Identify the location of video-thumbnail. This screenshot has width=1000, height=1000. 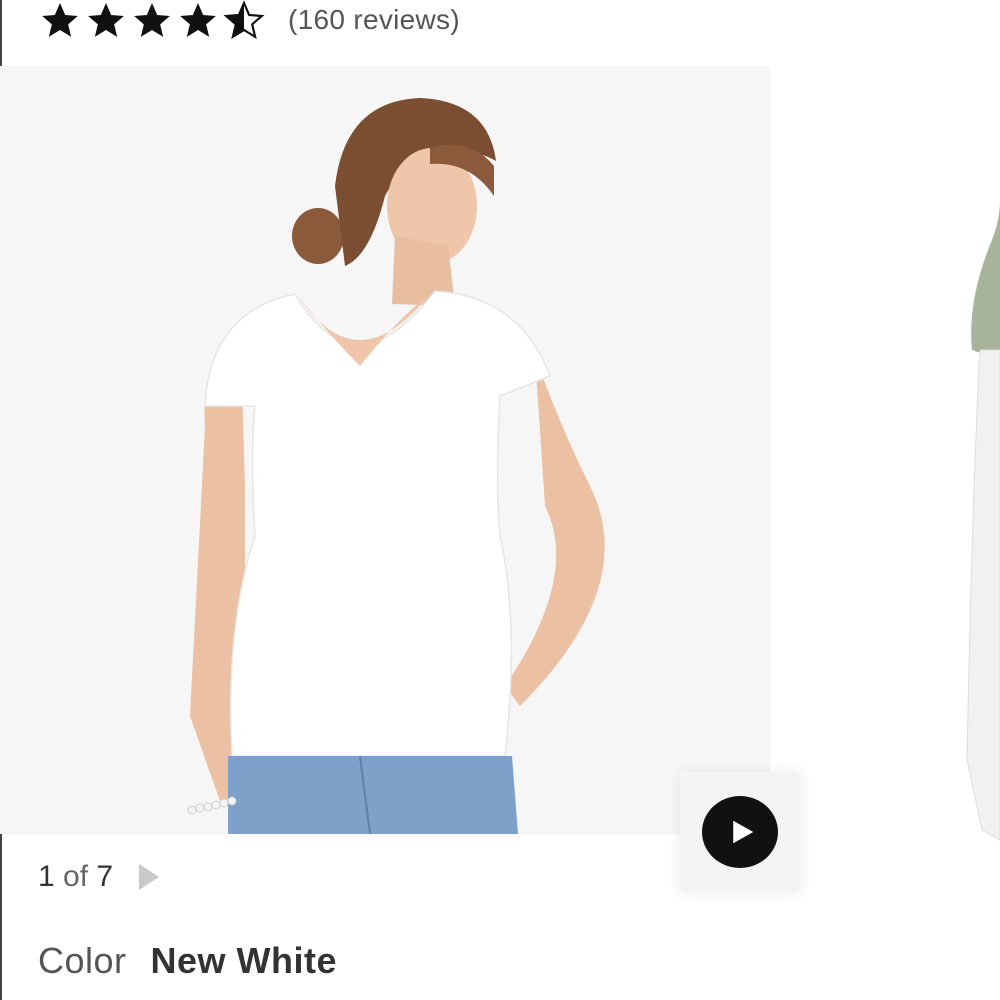
(740, 832).